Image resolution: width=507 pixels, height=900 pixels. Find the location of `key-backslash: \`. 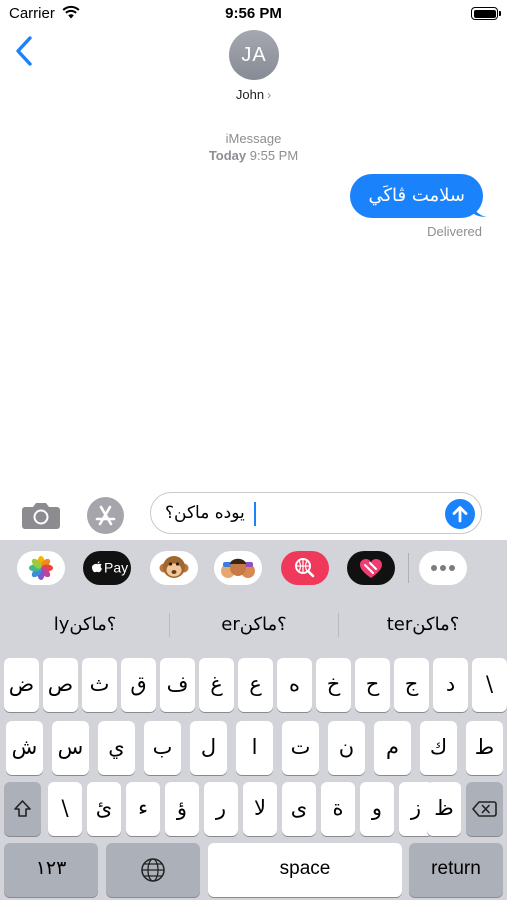

key-backslash: \ is located at coordinates (489, 685).